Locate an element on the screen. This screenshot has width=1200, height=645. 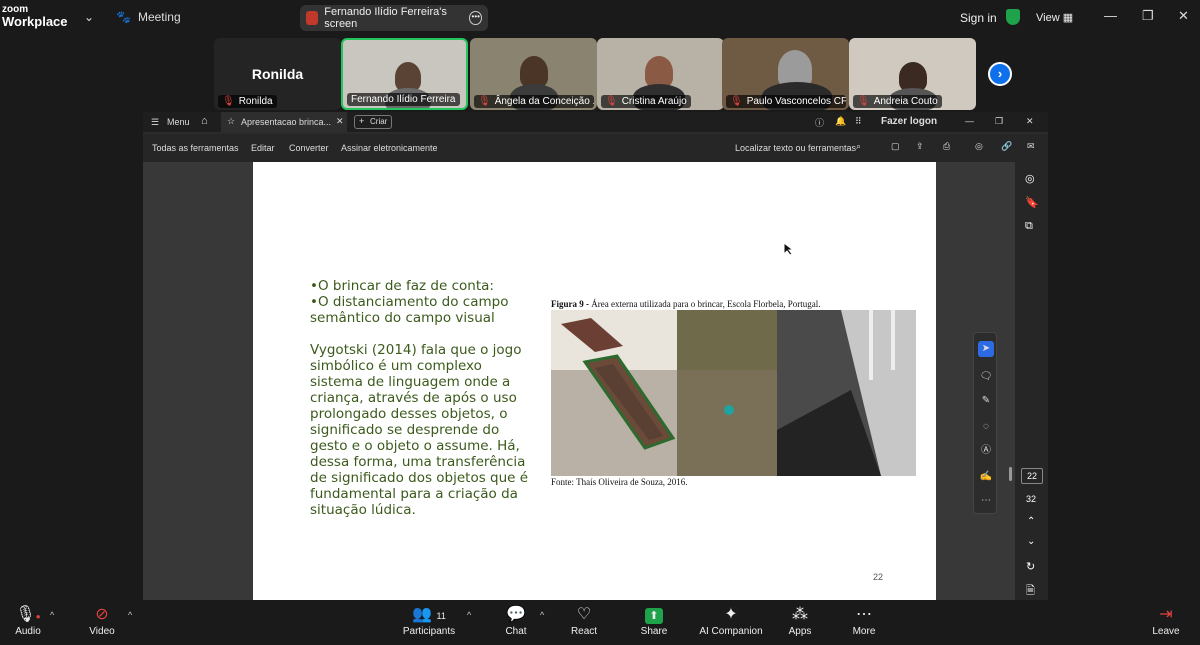
search-icon: ⌕ is located at coordinates (858, 146).